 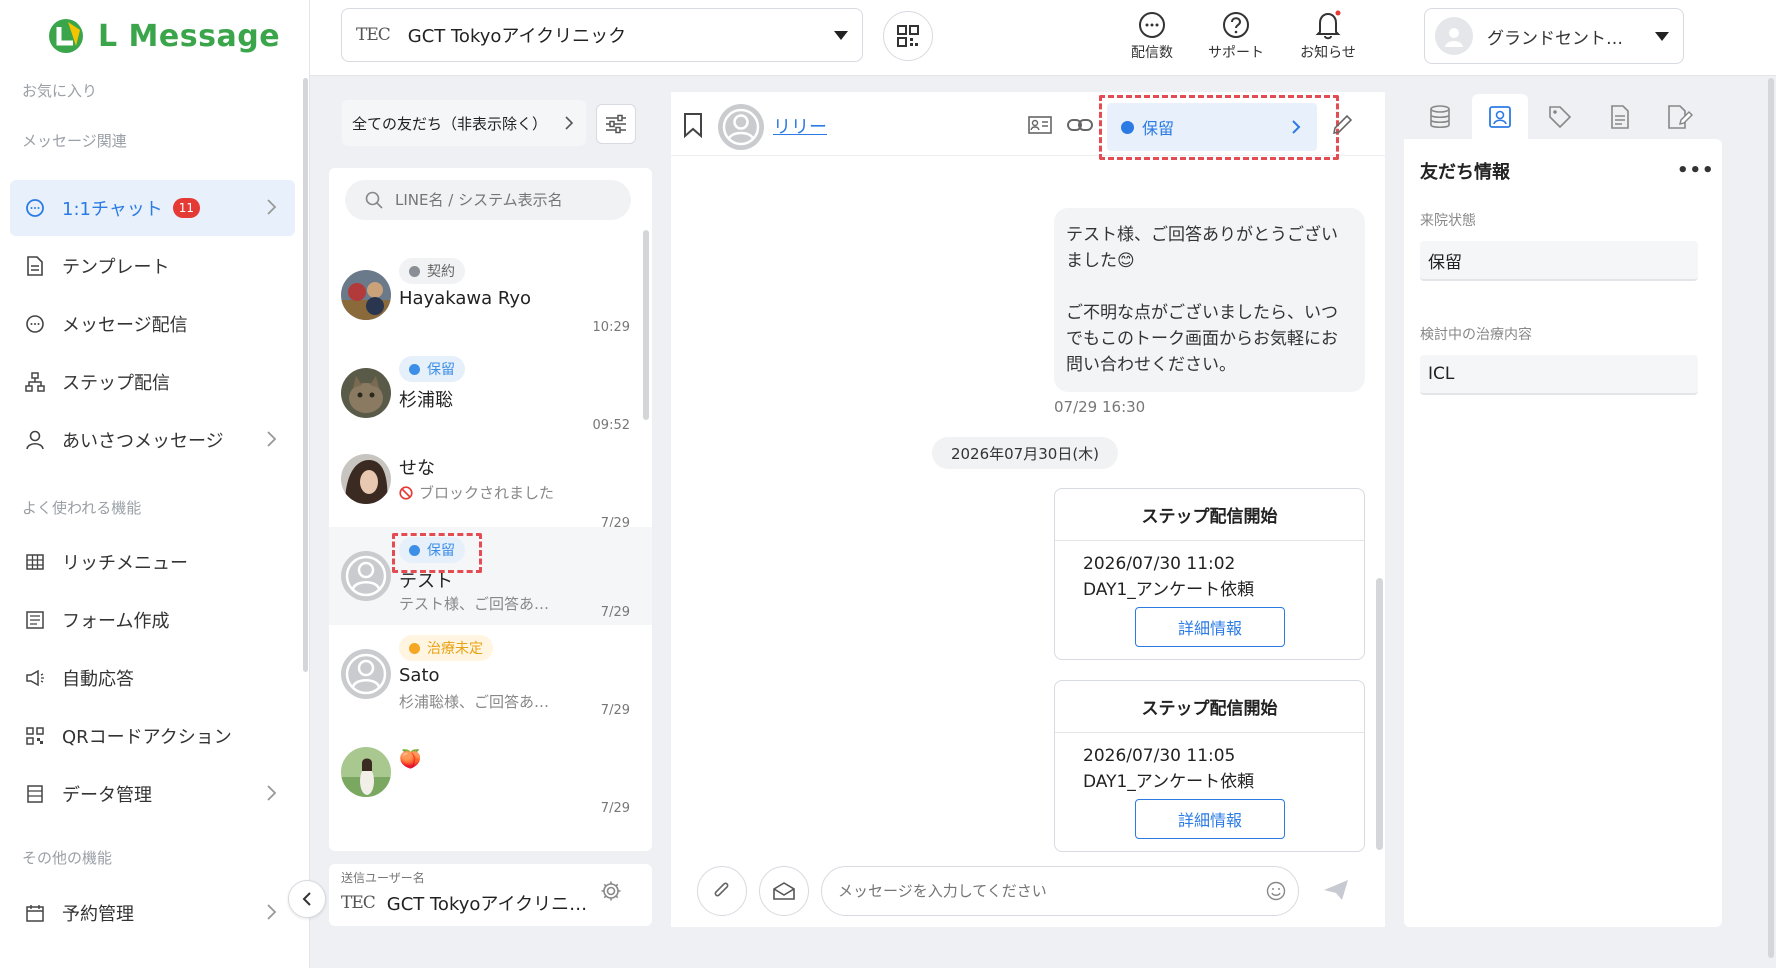 I want to click on friend-filter-select: 全ての友だち（非表示除く）, so click(x=464, y=123).